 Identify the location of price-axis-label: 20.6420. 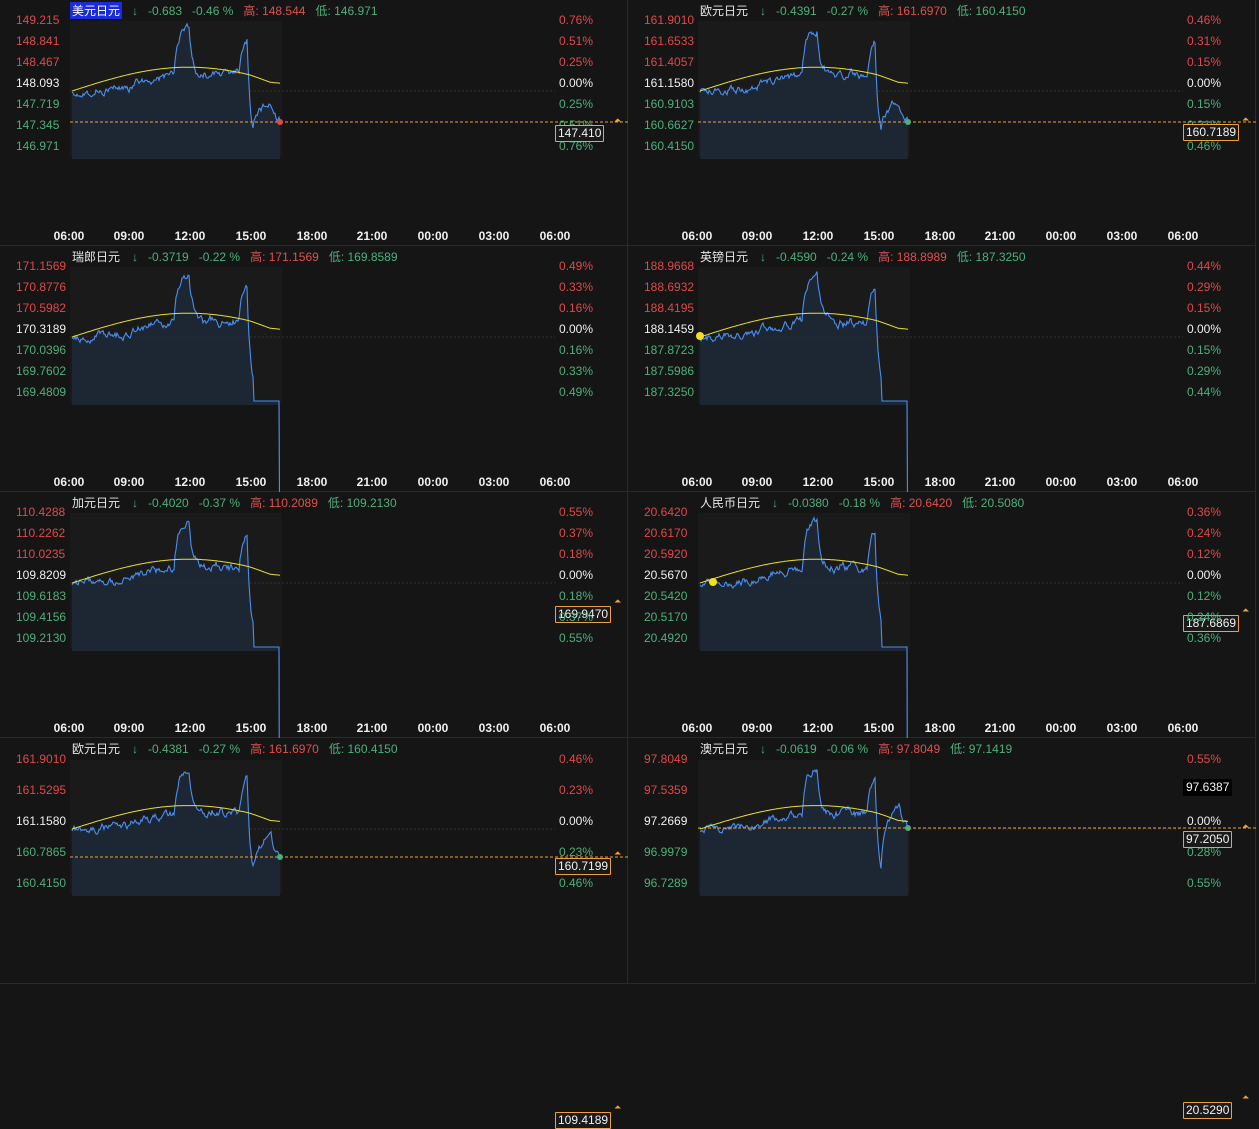
(666, 512).